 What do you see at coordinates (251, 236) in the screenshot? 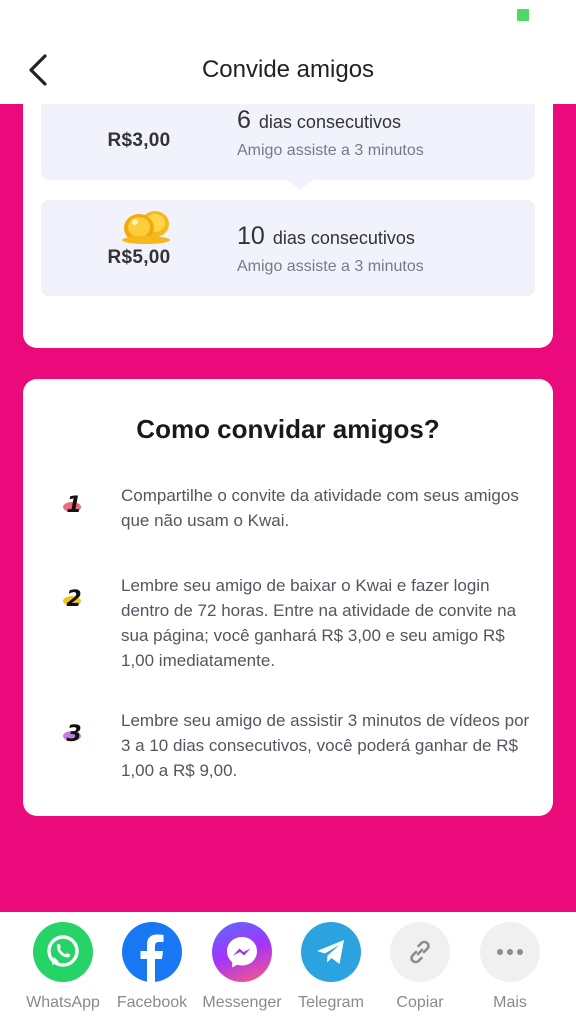
I see `days-count: 10` at bounding box center [251, 236].